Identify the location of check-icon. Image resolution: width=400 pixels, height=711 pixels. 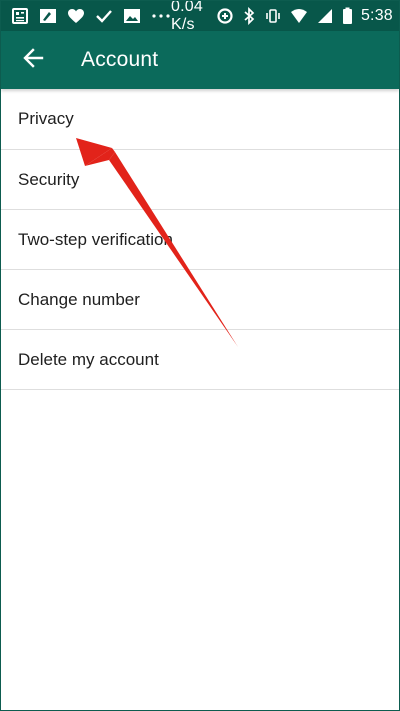
(104, 16).